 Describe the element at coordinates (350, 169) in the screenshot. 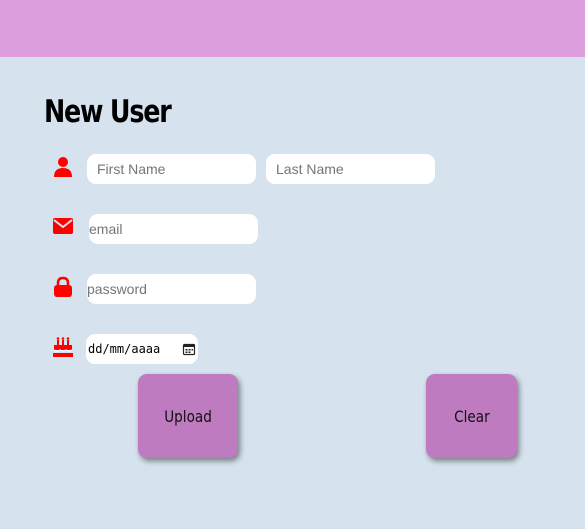

I see `last-name-field` at that location.